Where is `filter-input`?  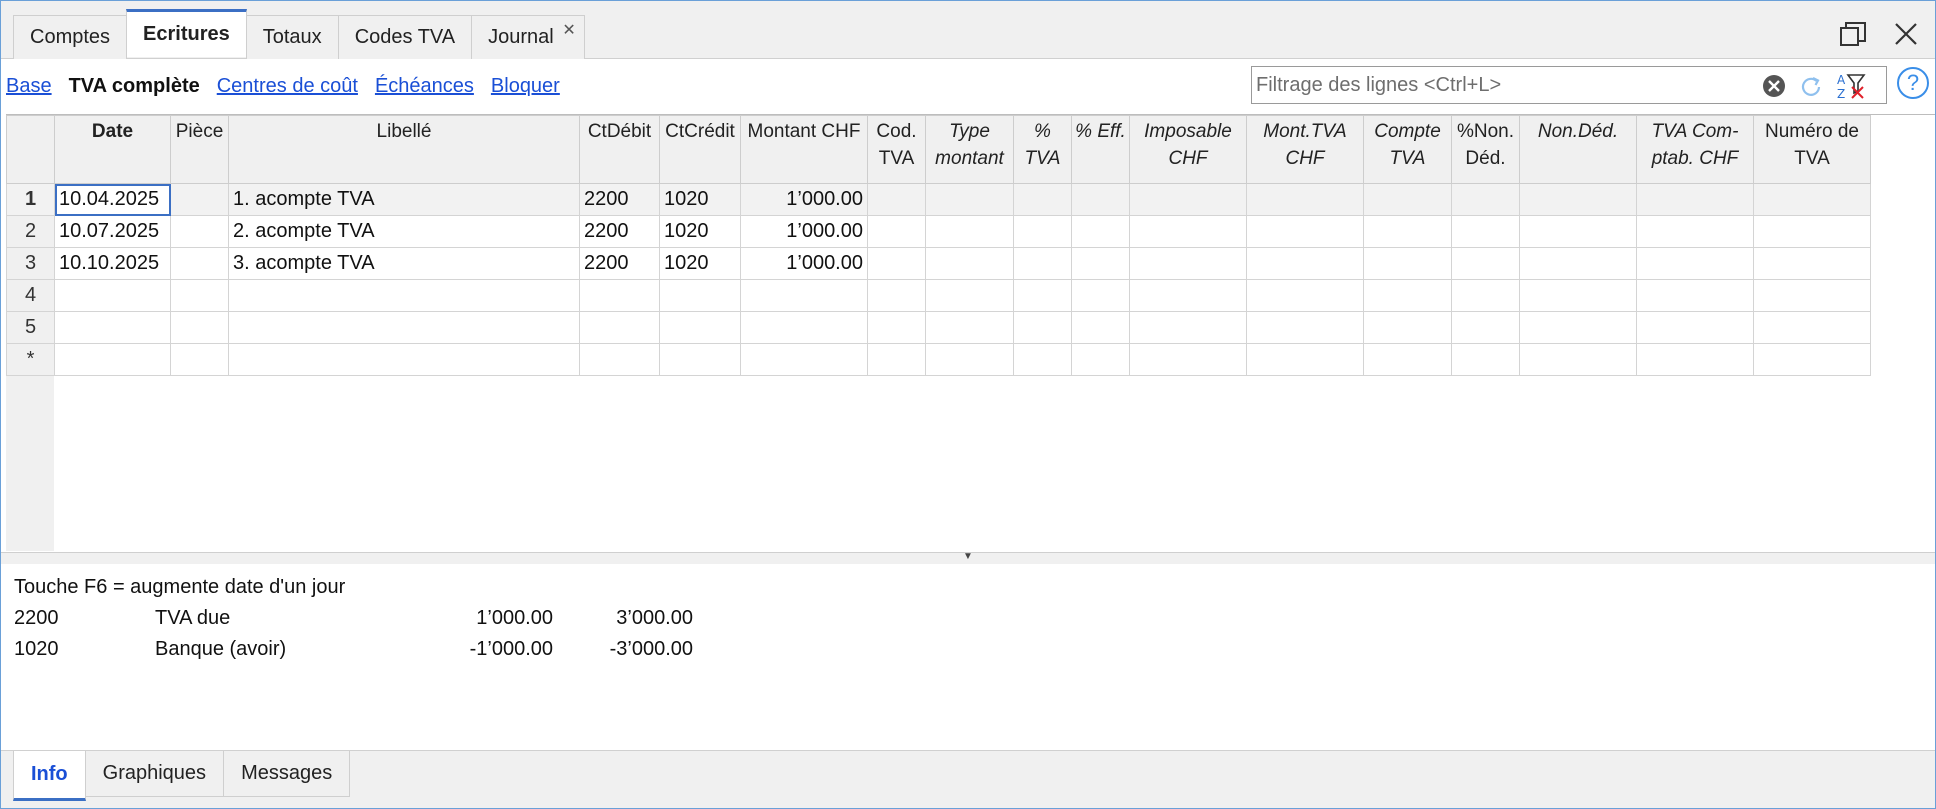
filter-input is located at coordinates (1506, 85).